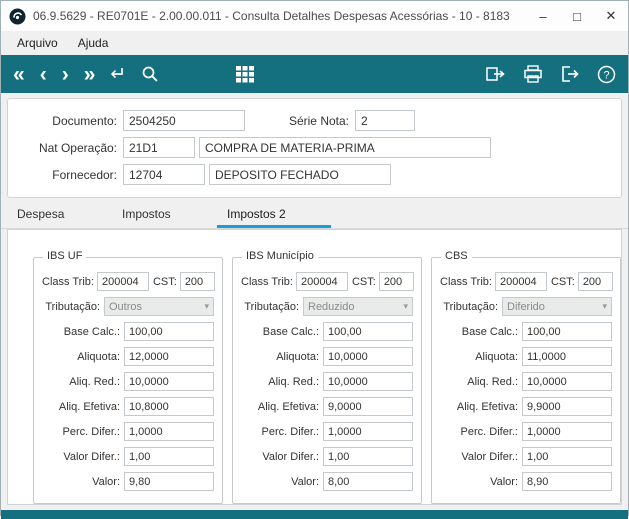 Image resolution: width=629 pixels, height=519 pixels. What do you see at coordinates (496, 74) in the screenshot?
I see `spool-icon` at bounding box center [496, 74].